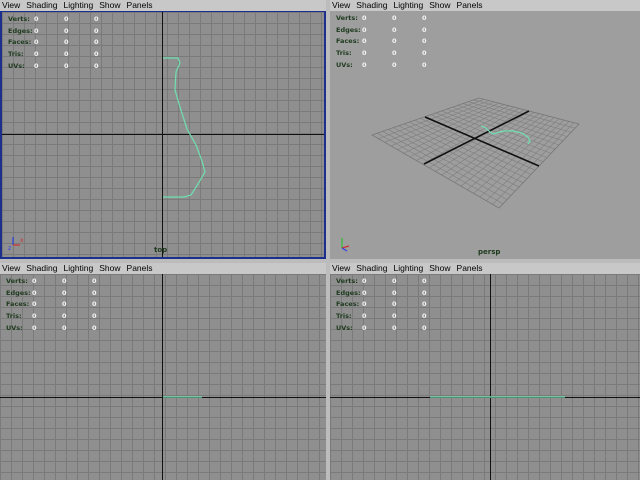  What do you see at coordinates (161, 250) in the screenshot?
I see `camera-label-top: top` at bounding box center [161, 250].